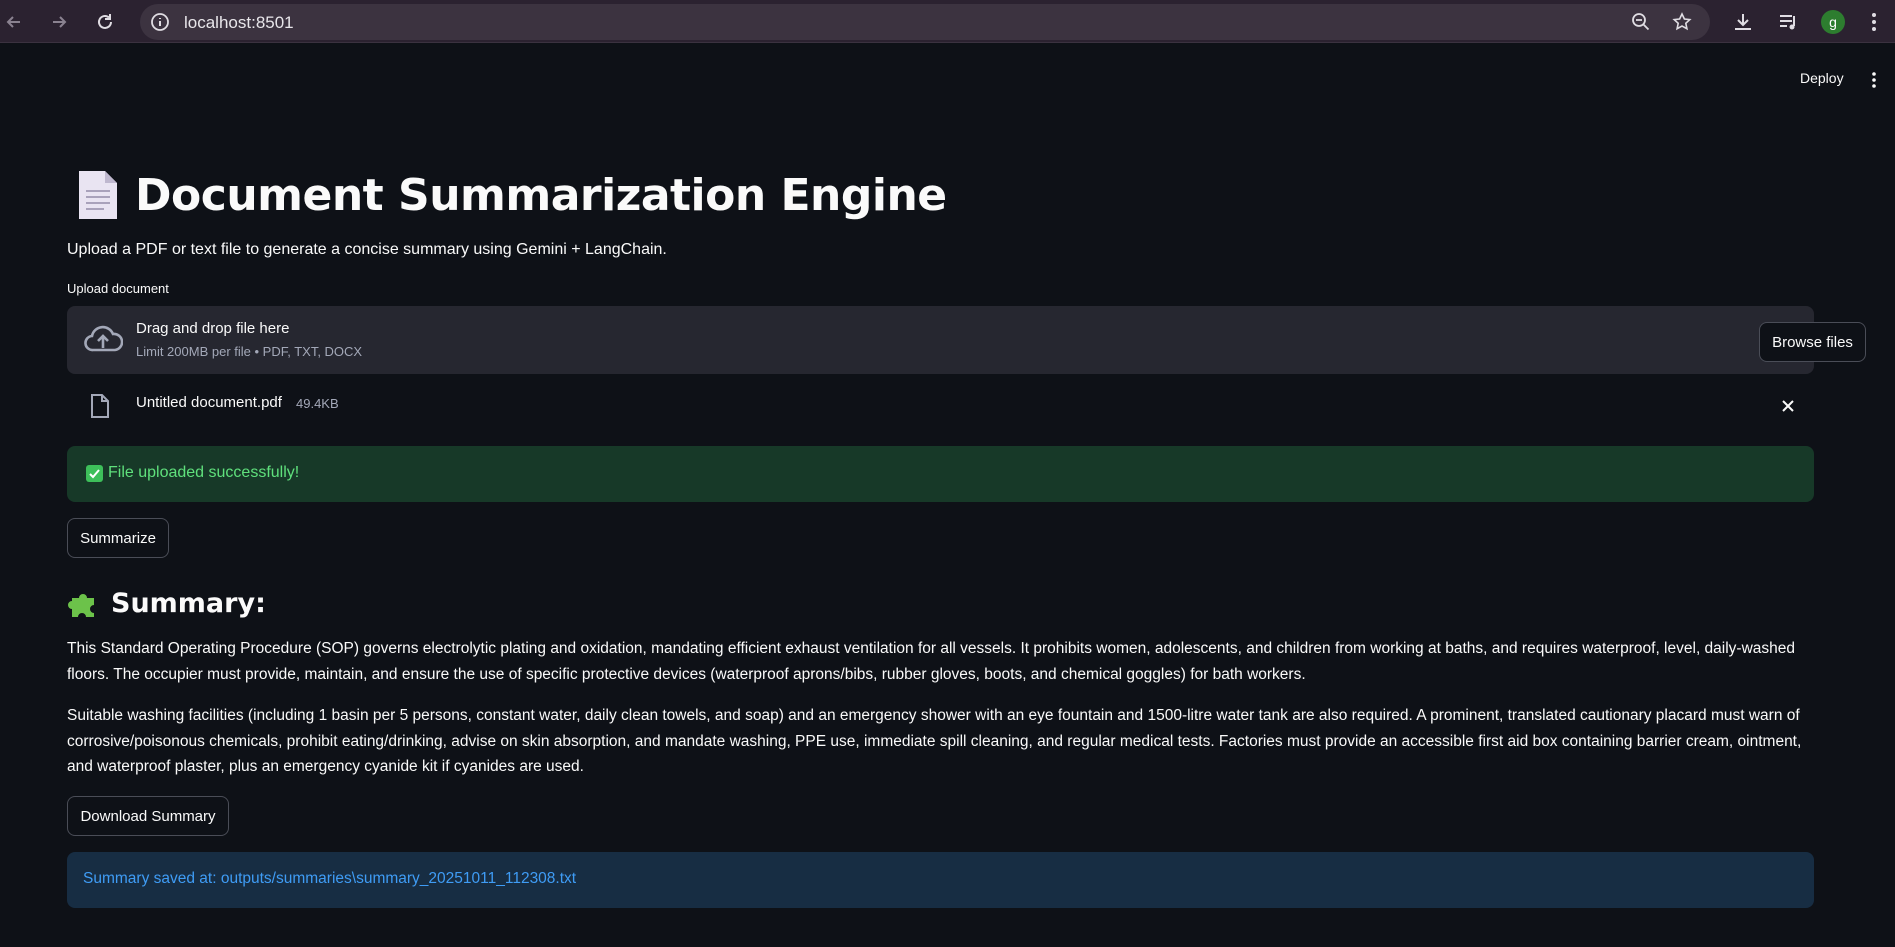 The width and height of the screenshot is (1895, 947). I want to click on file-icon, so click(100, 406).